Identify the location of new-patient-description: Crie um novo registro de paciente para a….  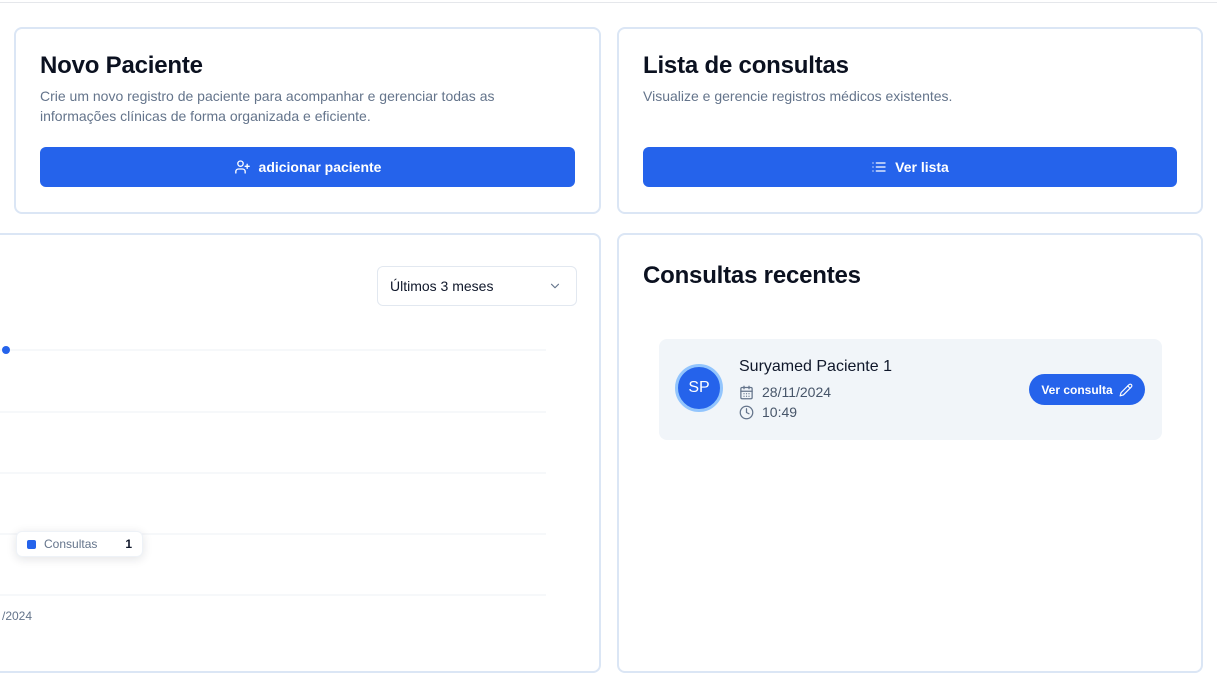
(267, 106).